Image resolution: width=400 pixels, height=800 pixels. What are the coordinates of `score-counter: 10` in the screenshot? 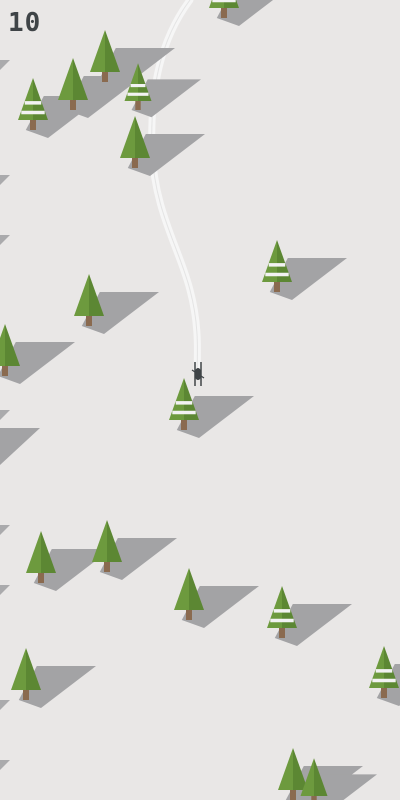 It's located at (25, 23).